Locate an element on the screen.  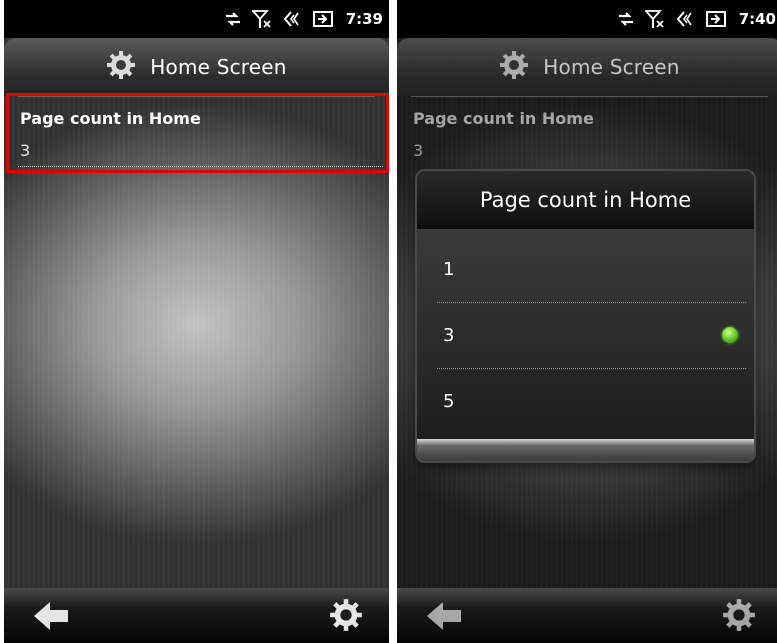
setting-label: Page count in Home is located at coordinates (503, 118).